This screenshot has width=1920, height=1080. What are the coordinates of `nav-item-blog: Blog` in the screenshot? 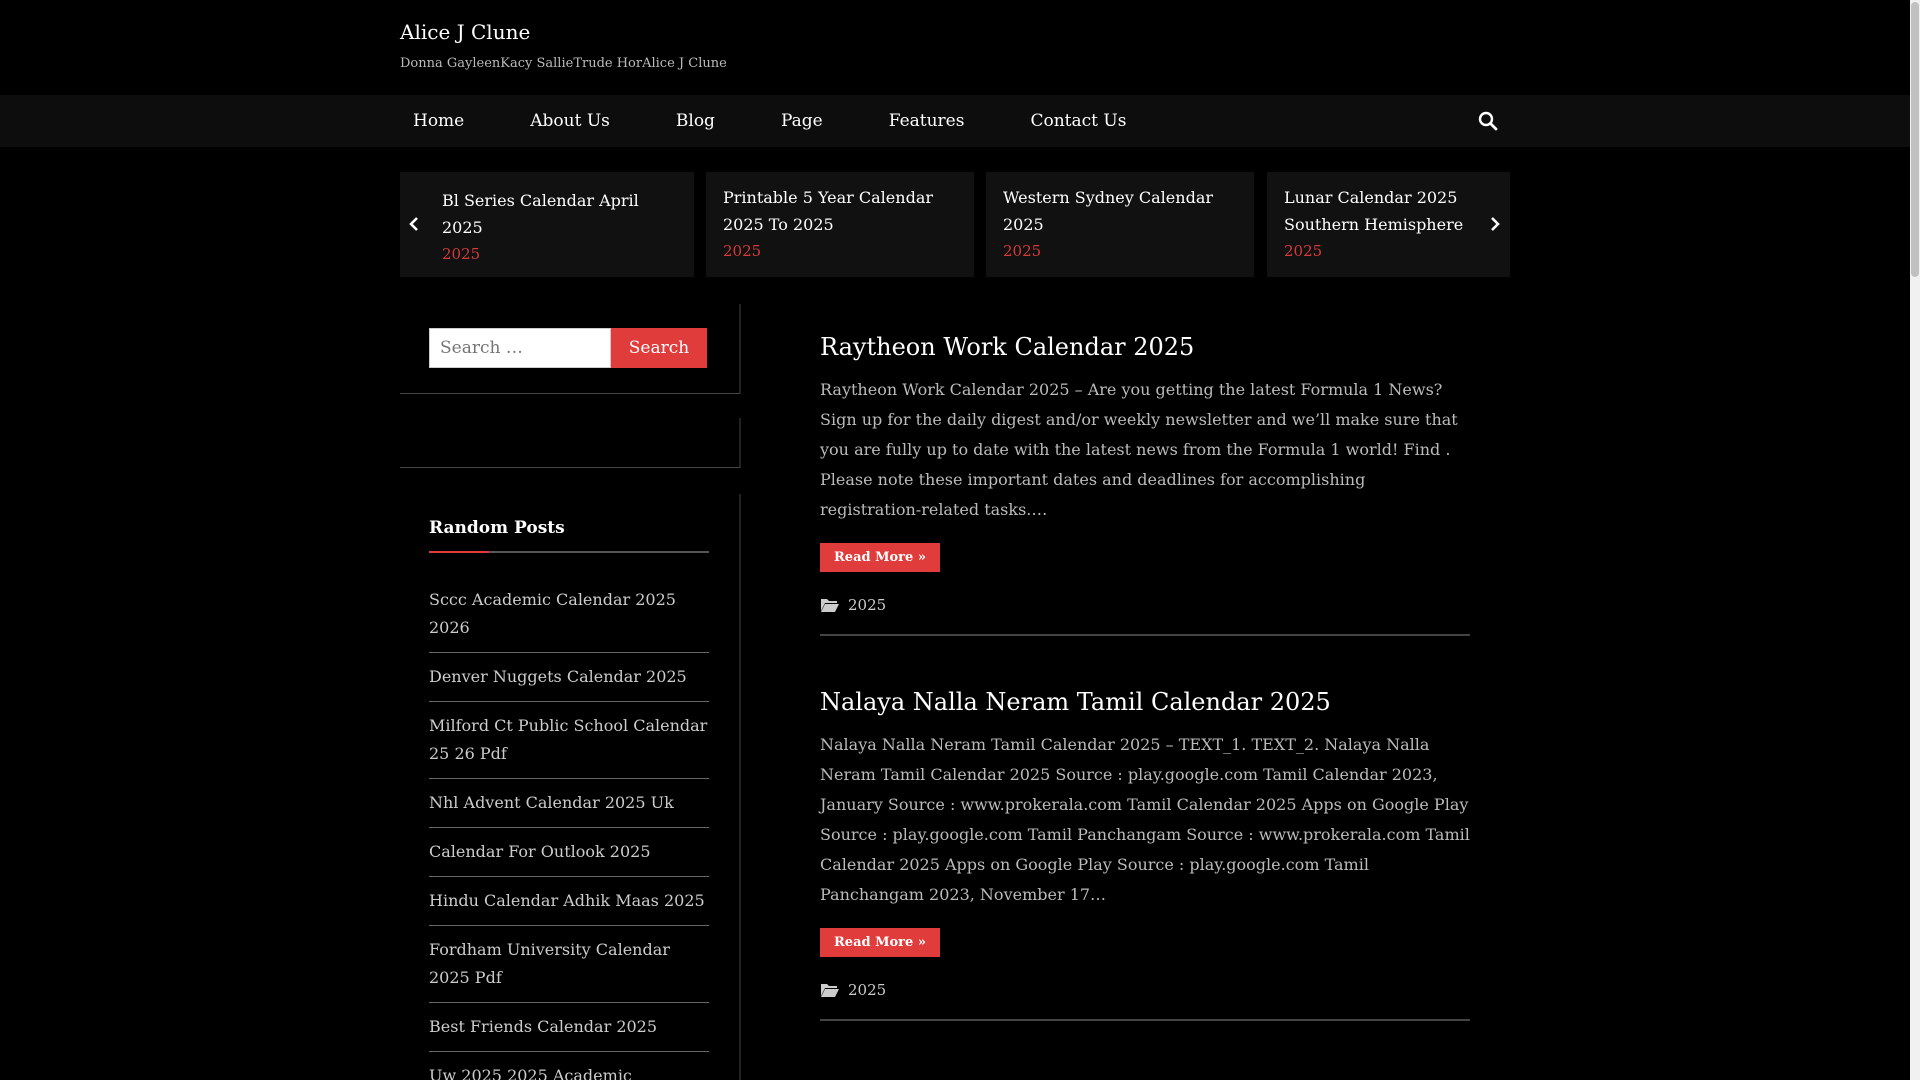 It's located at (695, 121).